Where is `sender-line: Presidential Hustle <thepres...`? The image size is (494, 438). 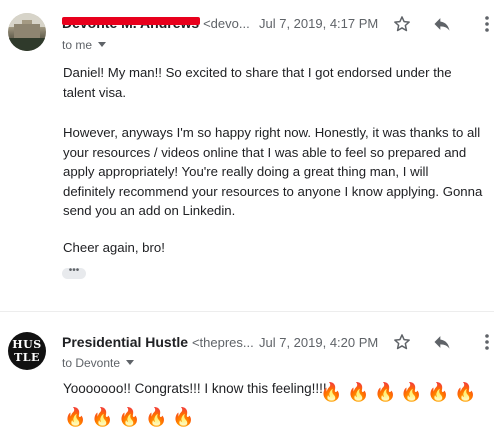
sender-line: Presidential Hustle <thepres... is located at coordinates (158, 342).